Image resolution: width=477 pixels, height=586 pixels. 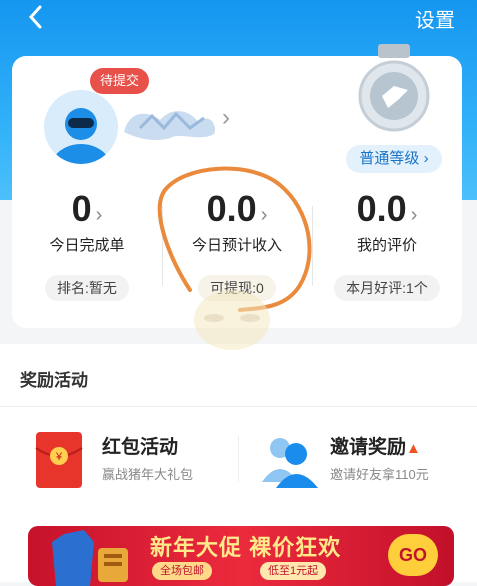 I want to click on level-badge: 普通等级 ›, so click(x=394, y=159).